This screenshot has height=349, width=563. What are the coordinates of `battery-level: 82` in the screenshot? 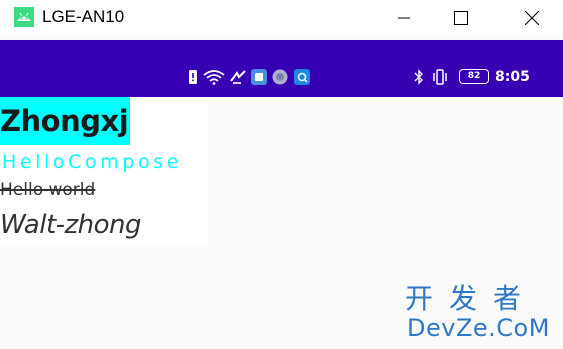 It's located at (474, 76).